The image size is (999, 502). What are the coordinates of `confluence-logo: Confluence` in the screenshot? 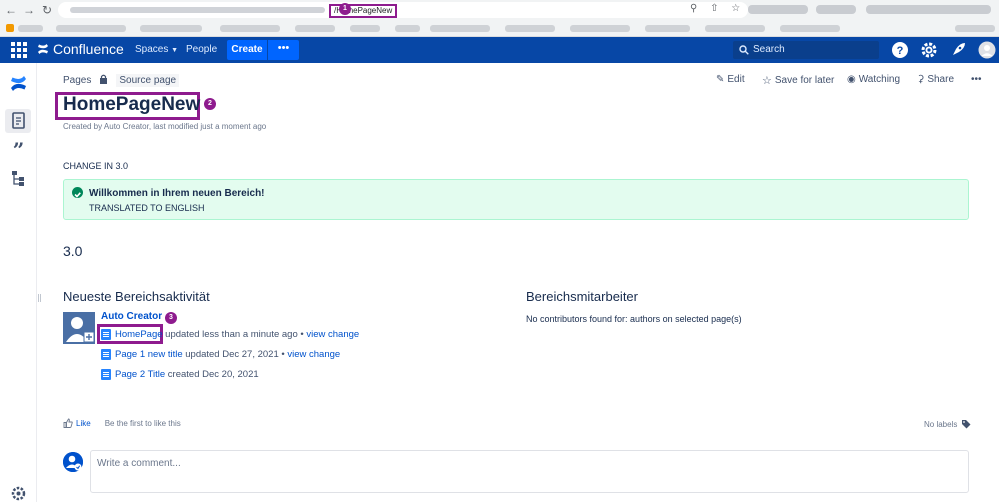 It's located at (80, 49).